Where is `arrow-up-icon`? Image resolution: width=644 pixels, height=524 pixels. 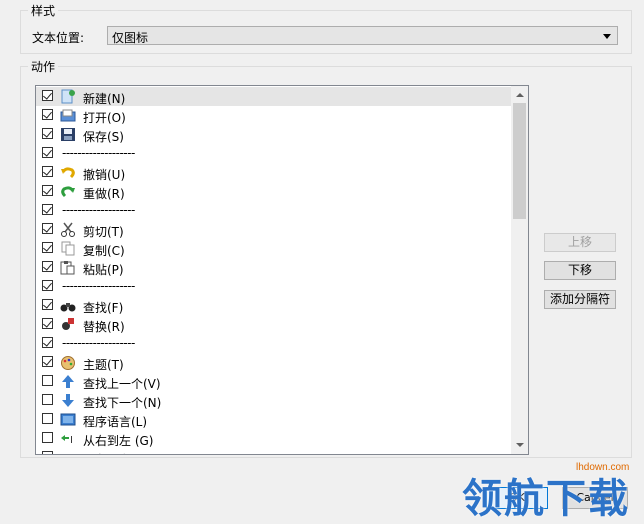
arrow-up-icon is located at coordinates (68, 381).